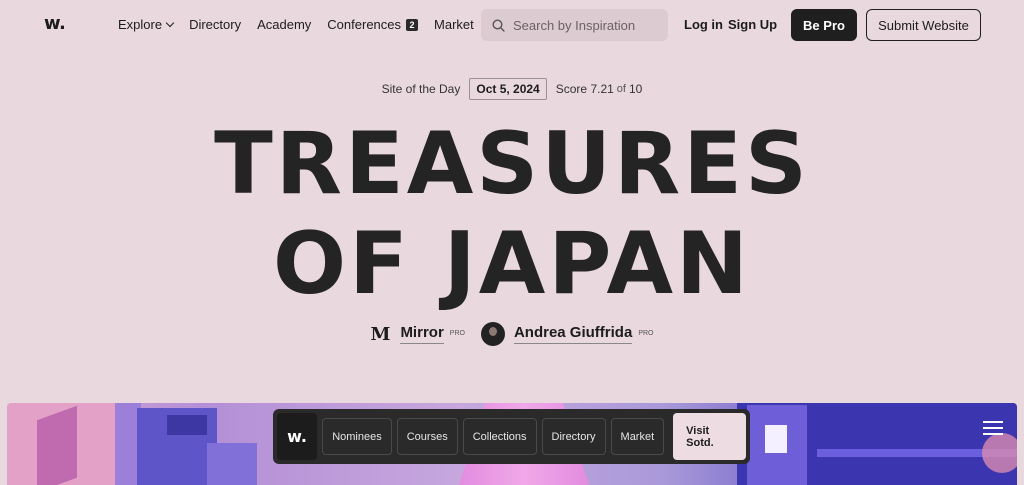 Image resolution: width=1024 pixels, height=485 pixels. Describe the element at coordinates (635, 89) in the screenshot. I see `score-max: 10` at that location.